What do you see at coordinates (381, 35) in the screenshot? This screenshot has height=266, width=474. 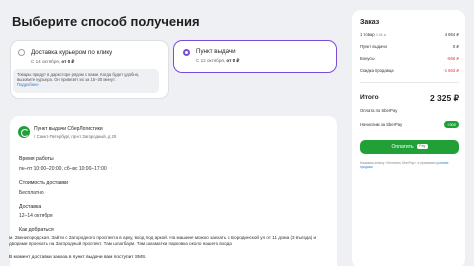 I see `items-weight: 0.86 кг` at bounding box center [381, 35].